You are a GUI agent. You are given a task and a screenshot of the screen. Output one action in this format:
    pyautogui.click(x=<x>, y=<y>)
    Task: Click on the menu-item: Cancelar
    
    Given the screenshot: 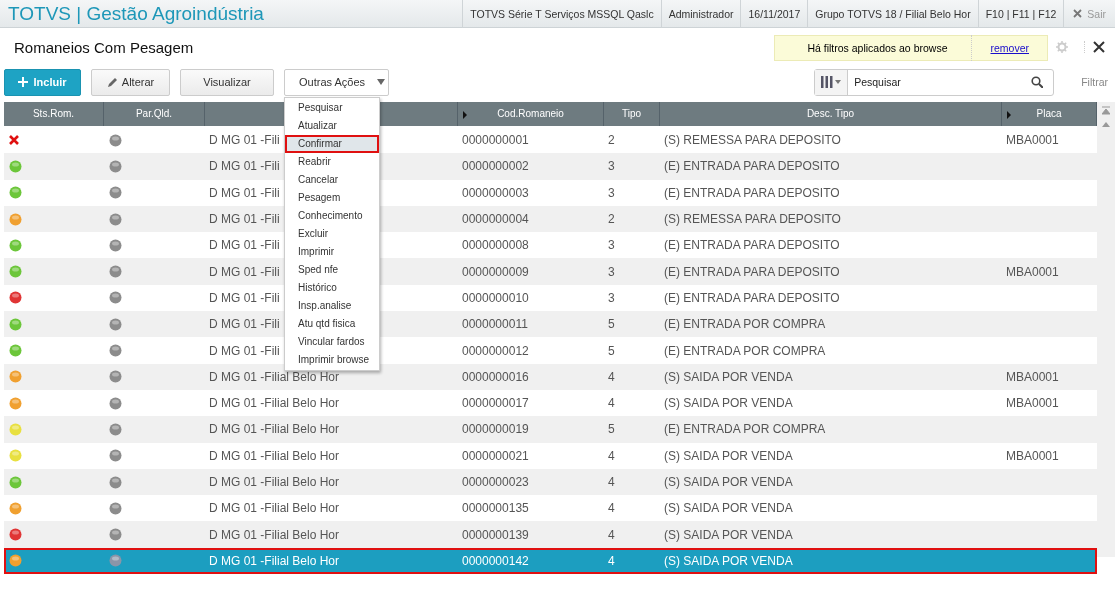 What is the action you would take?
    pyautogui.click(x=332, y=179)
    